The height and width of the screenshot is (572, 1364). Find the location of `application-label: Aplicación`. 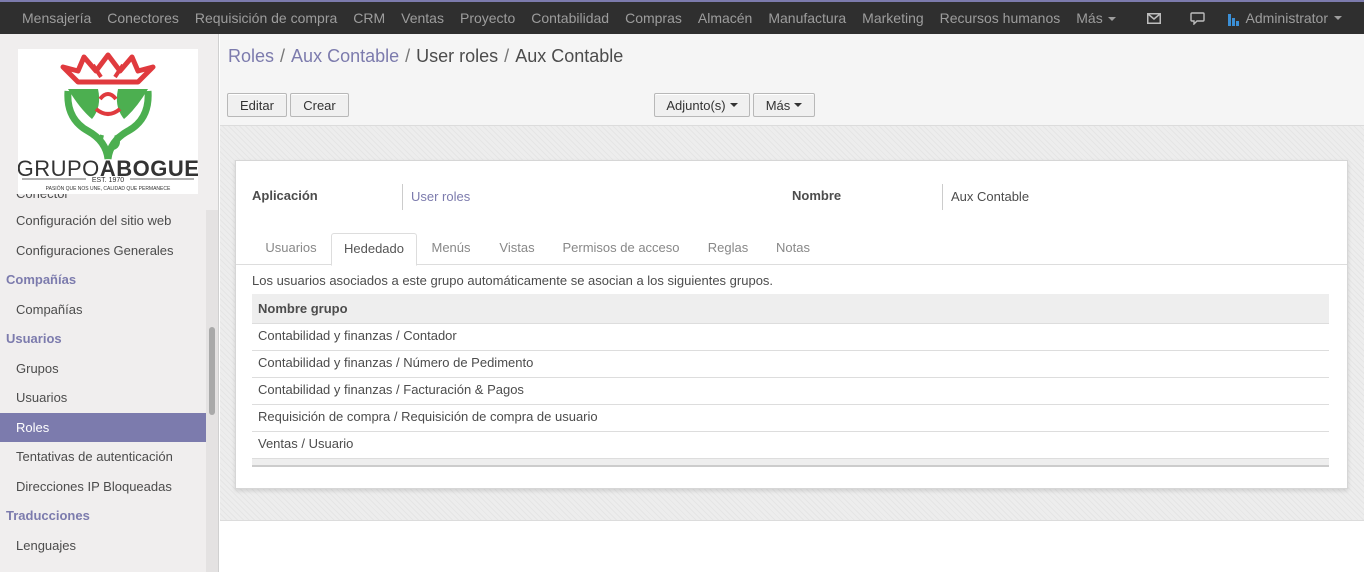

application-label: Aplicación is located at coordinates (285, 195).